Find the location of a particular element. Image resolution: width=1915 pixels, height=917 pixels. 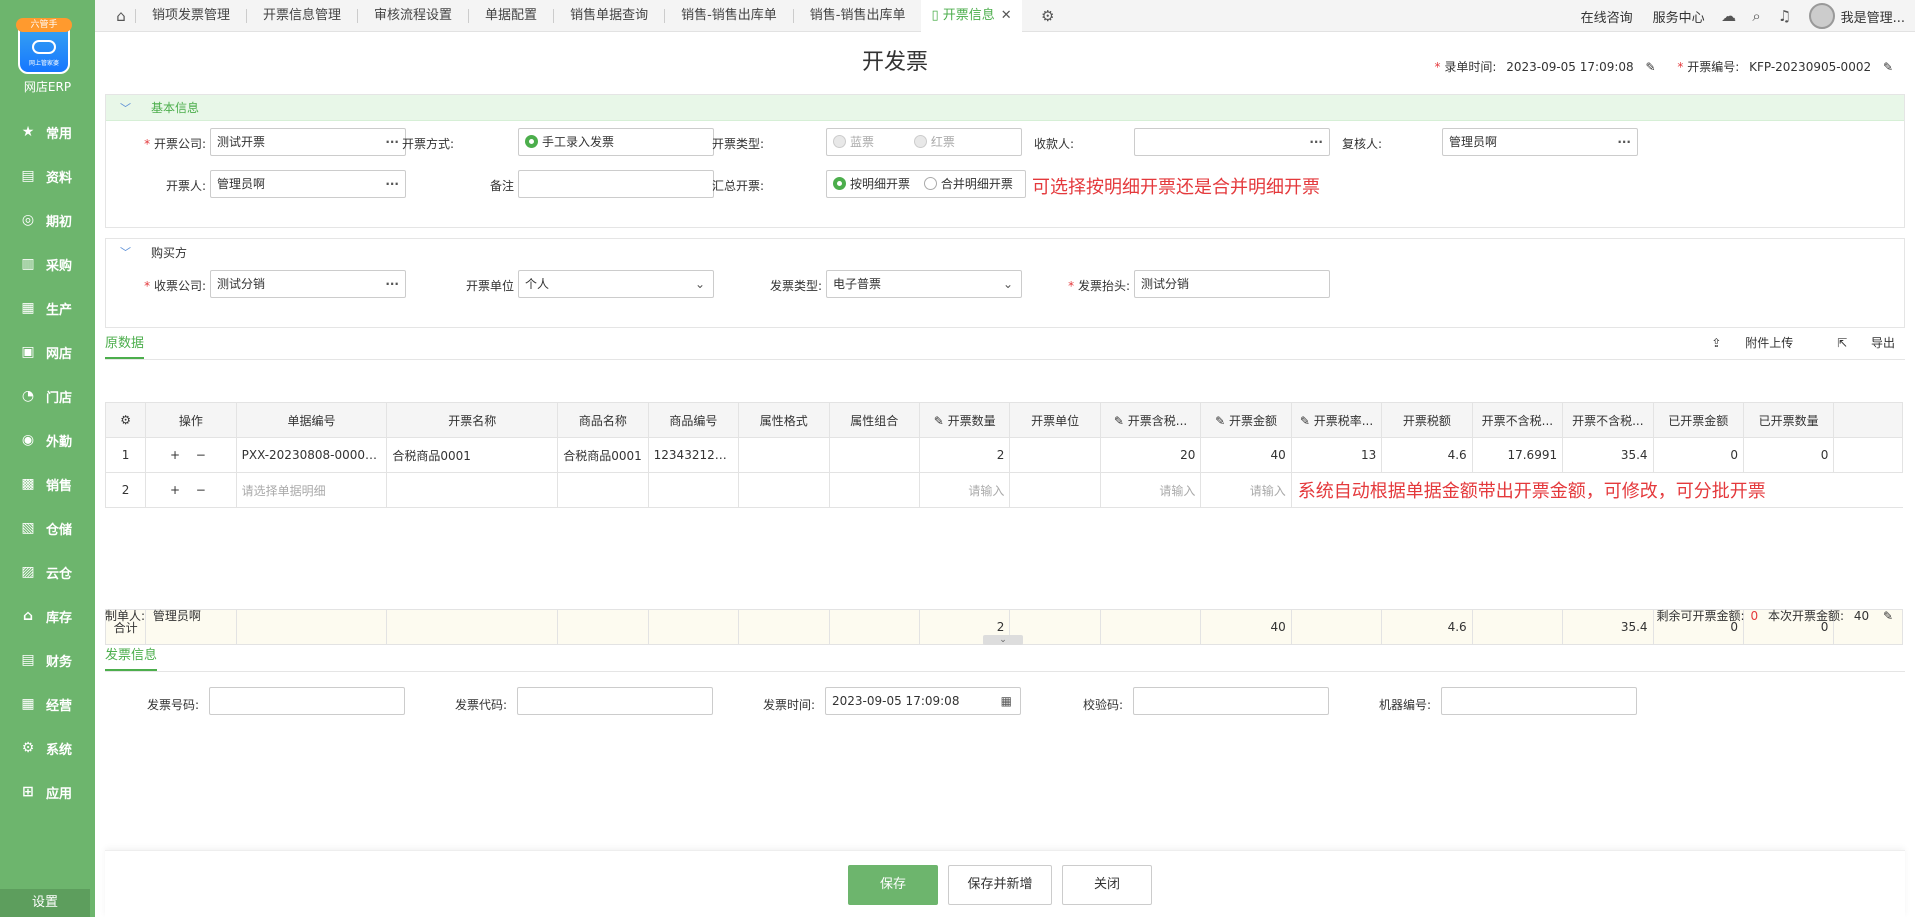

settings-button: 设置 is located at coordinates (45, 903).